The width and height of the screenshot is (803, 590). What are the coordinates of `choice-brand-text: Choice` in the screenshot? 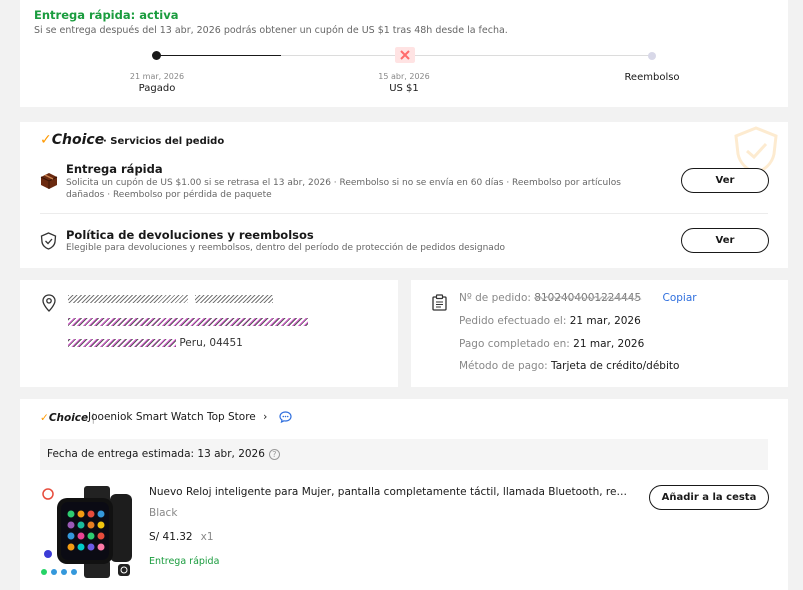 It's located at (78, 140).